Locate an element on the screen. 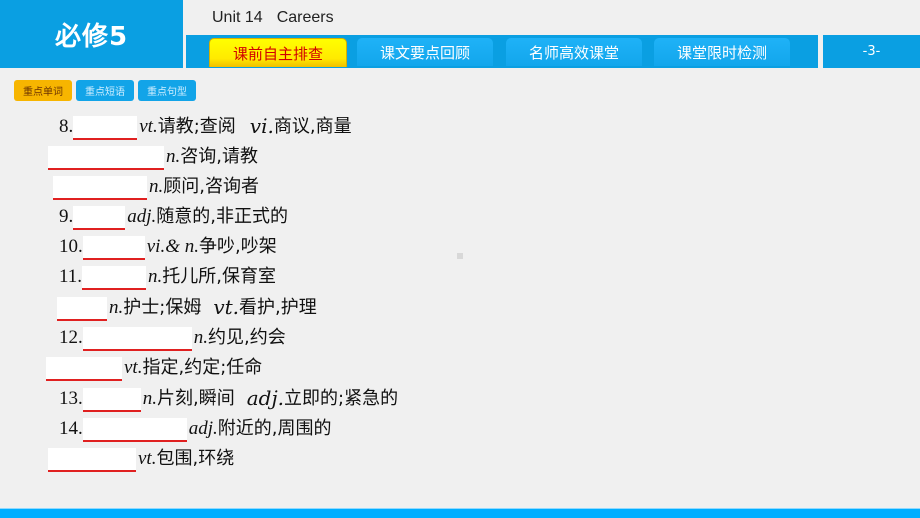 The image size is (920, 518). vocab-item: n. 顾问,咨询者 is located at coordinates (156, 186).